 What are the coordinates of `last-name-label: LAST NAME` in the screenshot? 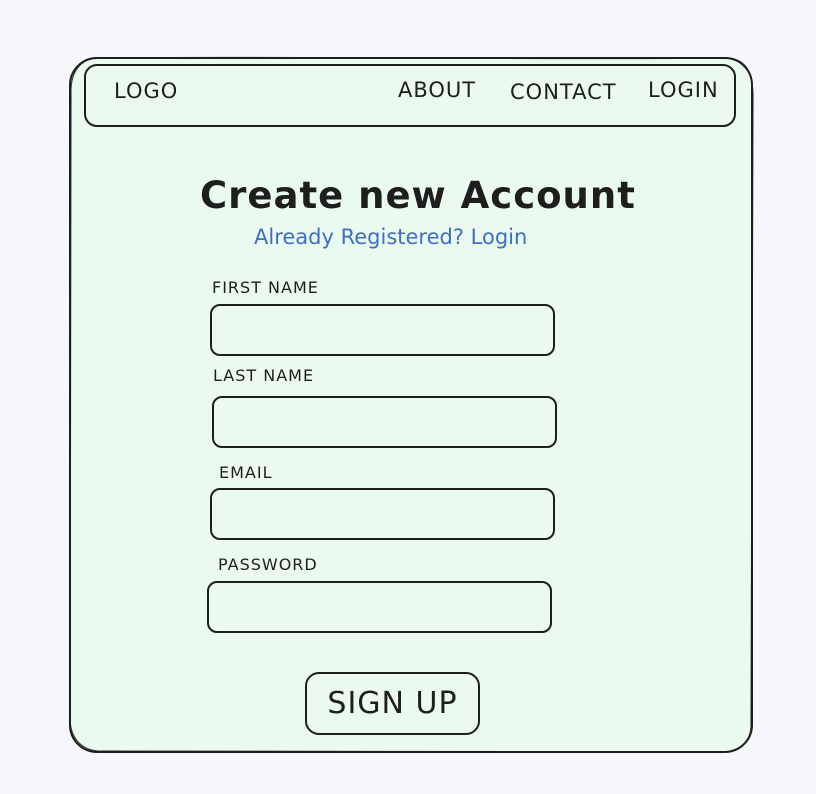 It's located at (264, 375).